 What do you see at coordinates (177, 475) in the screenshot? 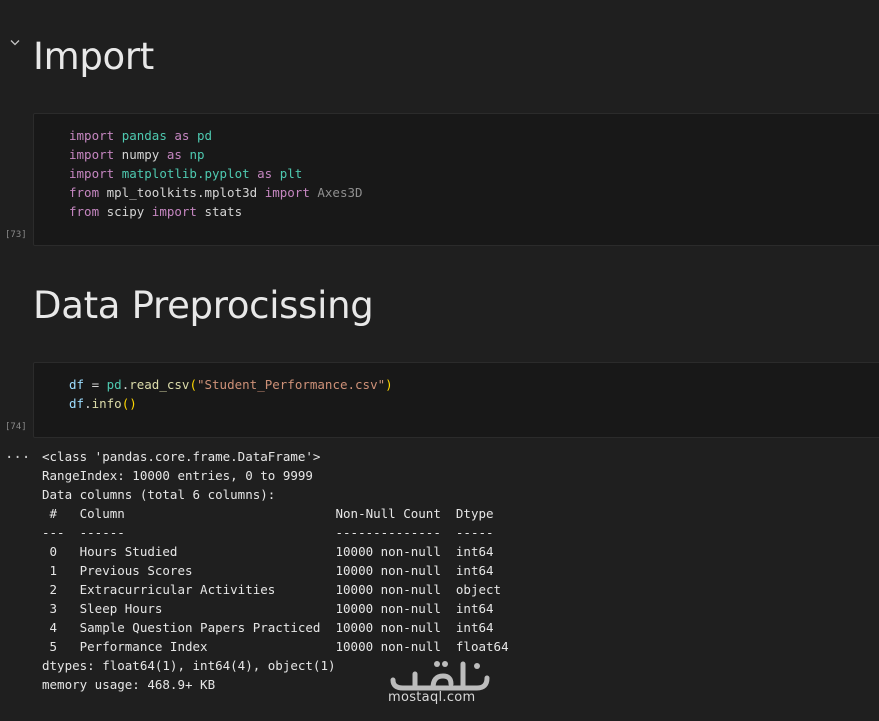
I see `output-line: RangeIndex: 10000 entries, 0 to 9999` at bounding box center [177, 475].